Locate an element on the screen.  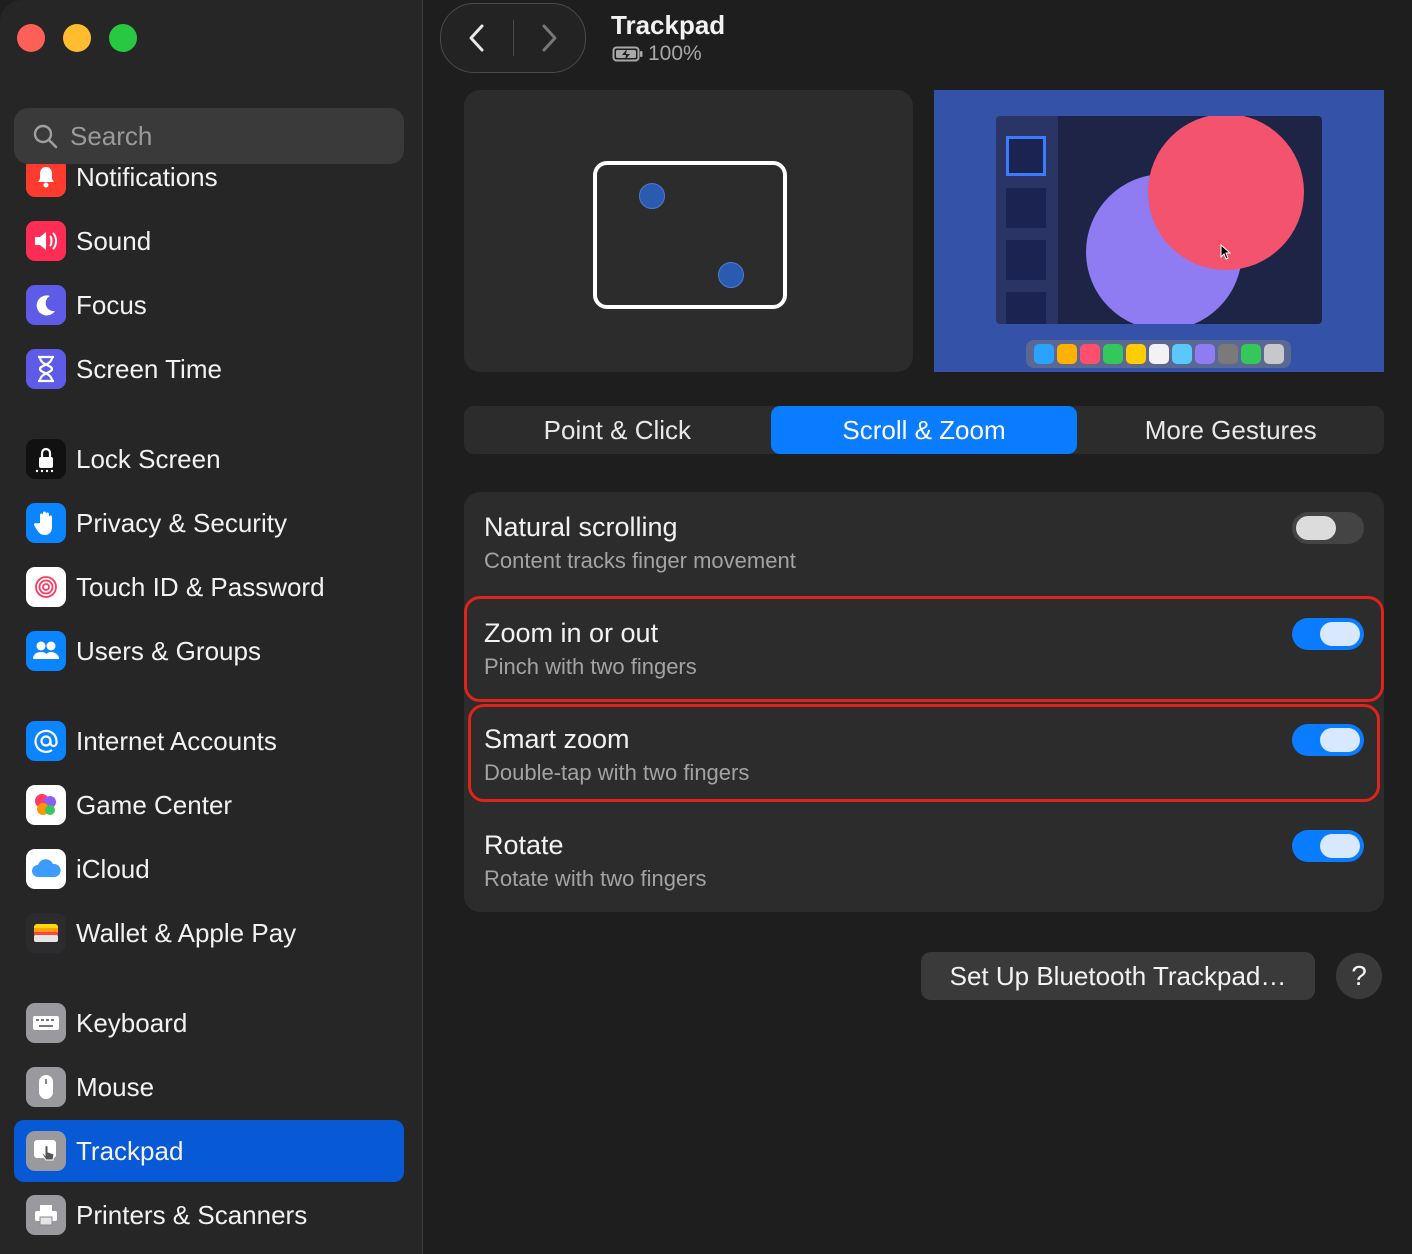
sidebar-item-users-groups: Users & Groups is located at coordinates (209, 651).